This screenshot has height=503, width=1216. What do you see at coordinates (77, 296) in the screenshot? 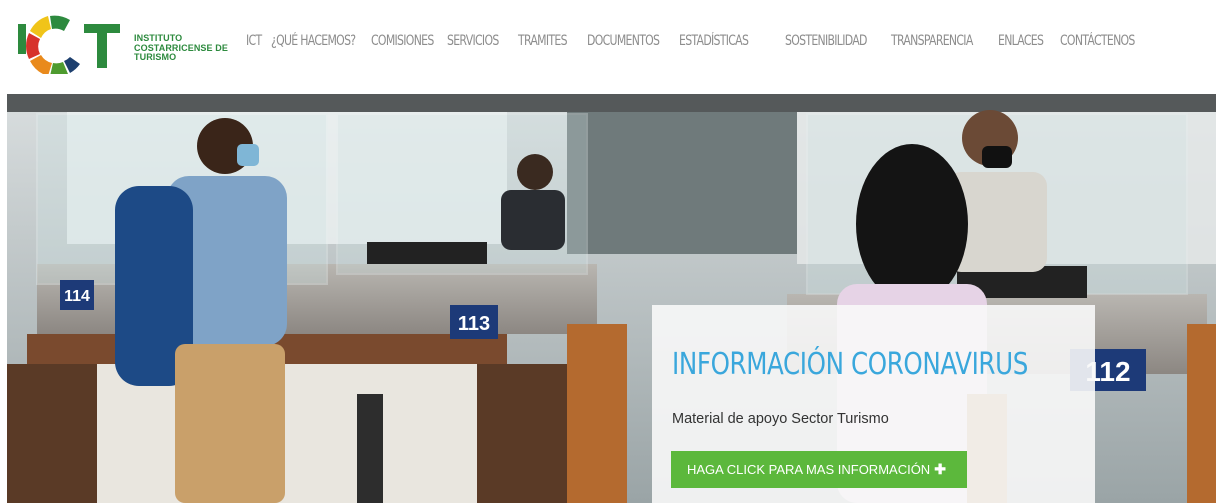
I see `counter-sign-114: 114` at bounding box center [77, 296].